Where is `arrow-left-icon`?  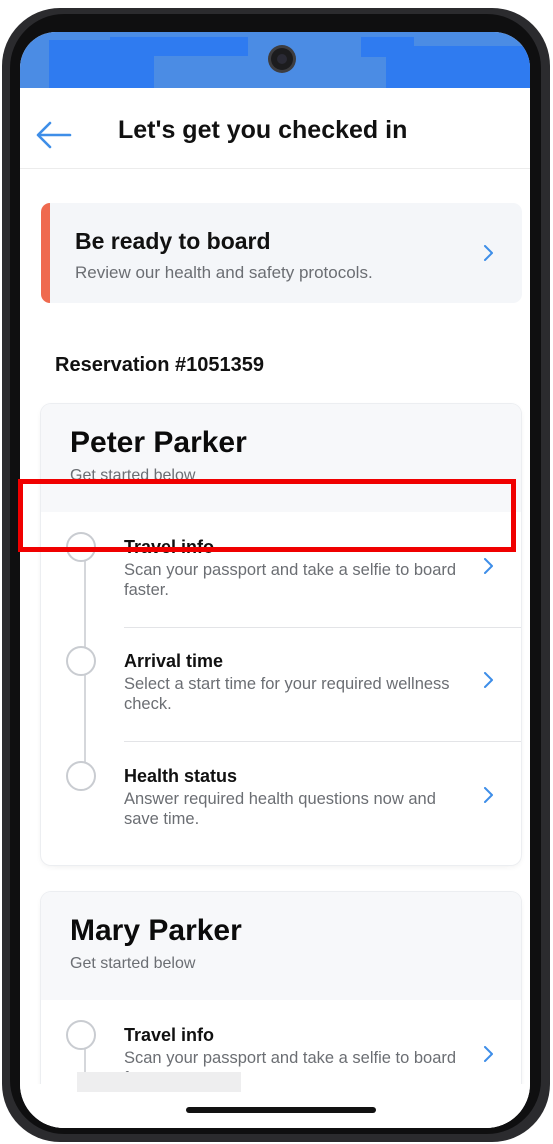
arrow-left-icon is located at coordinates (54, 135).